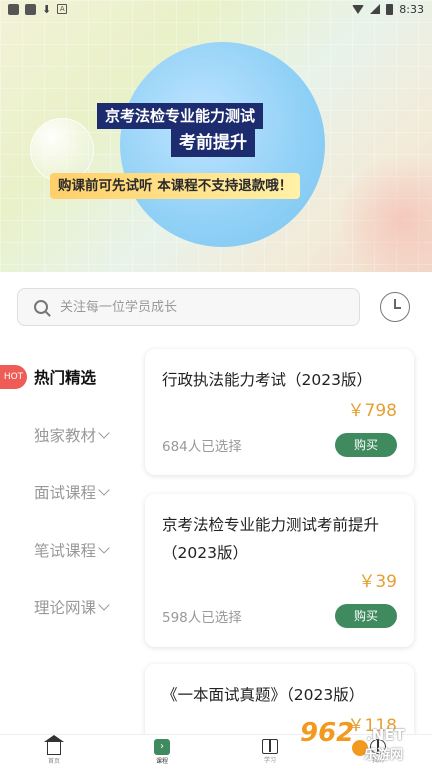 Image resolution: width=432 pixels, height=769 pixels. I want to click on course-card: 京考法检专业能力测试考前提升（2023版） ￥39 598人已选择 购买, so click(279, 570).